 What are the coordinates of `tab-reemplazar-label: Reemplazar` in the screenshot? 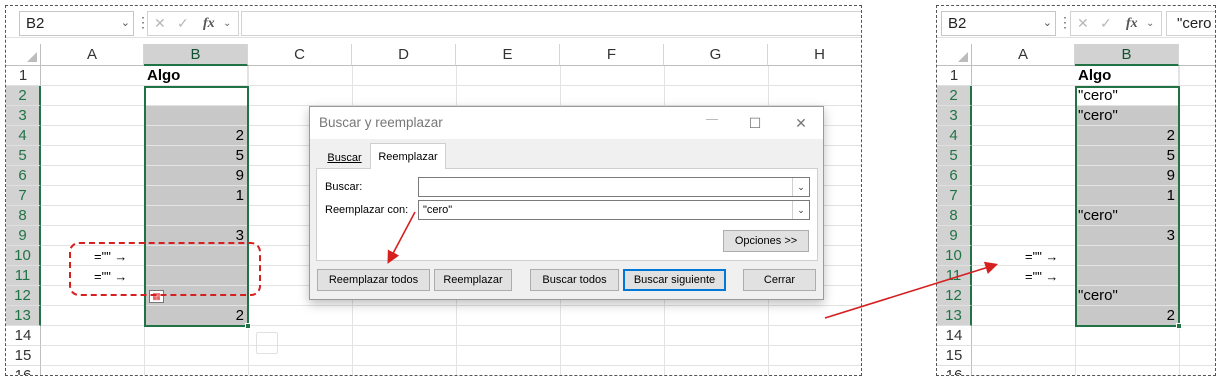 It's located at (408, 157).